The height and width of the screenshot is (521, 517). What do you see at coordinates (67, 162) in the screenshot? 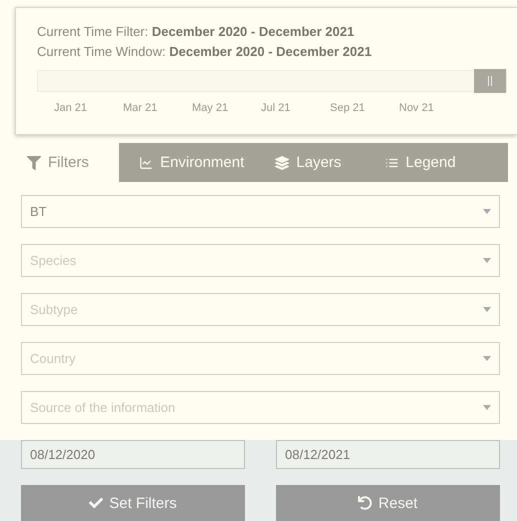
I see `tab: Filters` at bounding box center [67, 162].